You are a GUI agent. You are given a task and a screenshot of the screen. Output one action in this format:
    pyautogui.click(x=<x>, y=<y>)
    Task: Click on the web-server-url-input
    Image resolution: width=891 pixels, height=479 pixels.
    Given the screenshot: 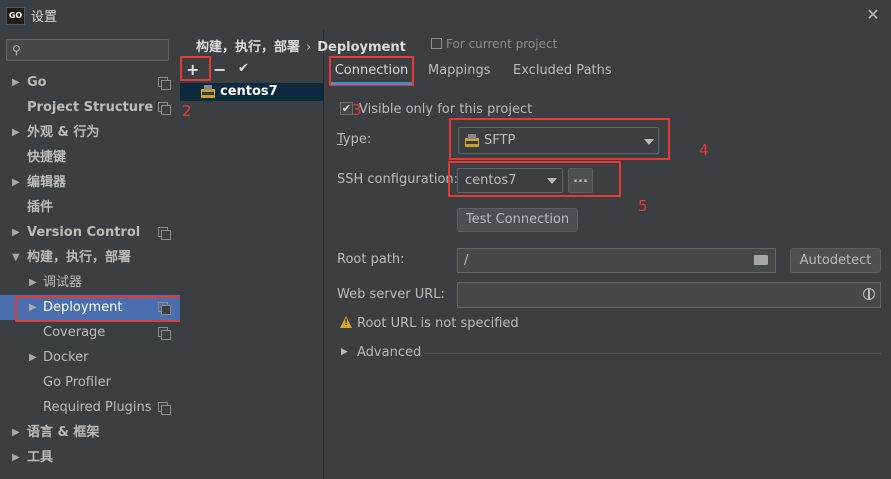 What is the action you would take?
    pyautogui.click(x=669, y=295)
    